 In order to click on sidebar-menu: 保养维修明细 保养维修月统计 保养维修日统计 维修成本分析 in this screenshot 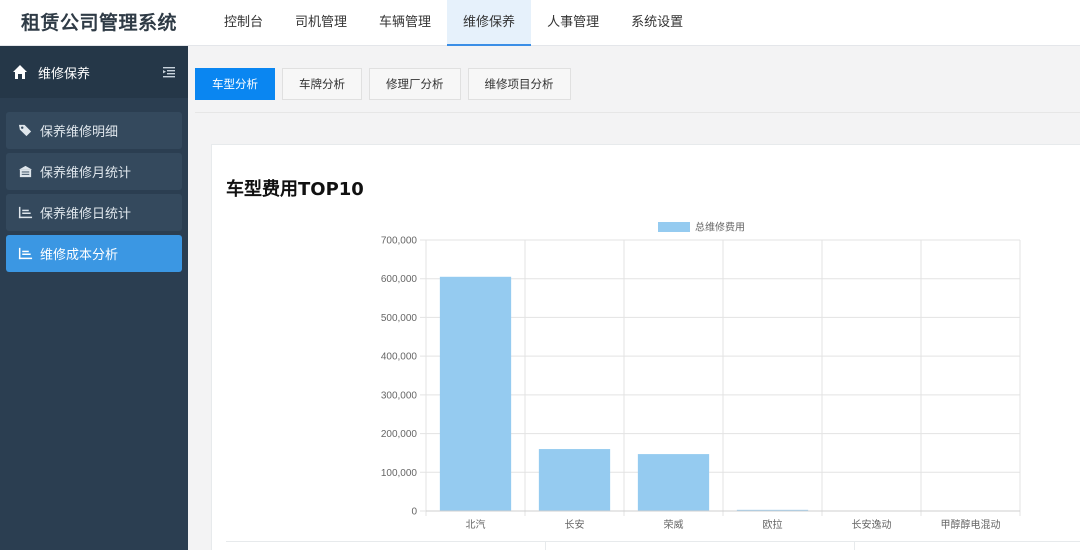, I will do `click(94, 185)`.